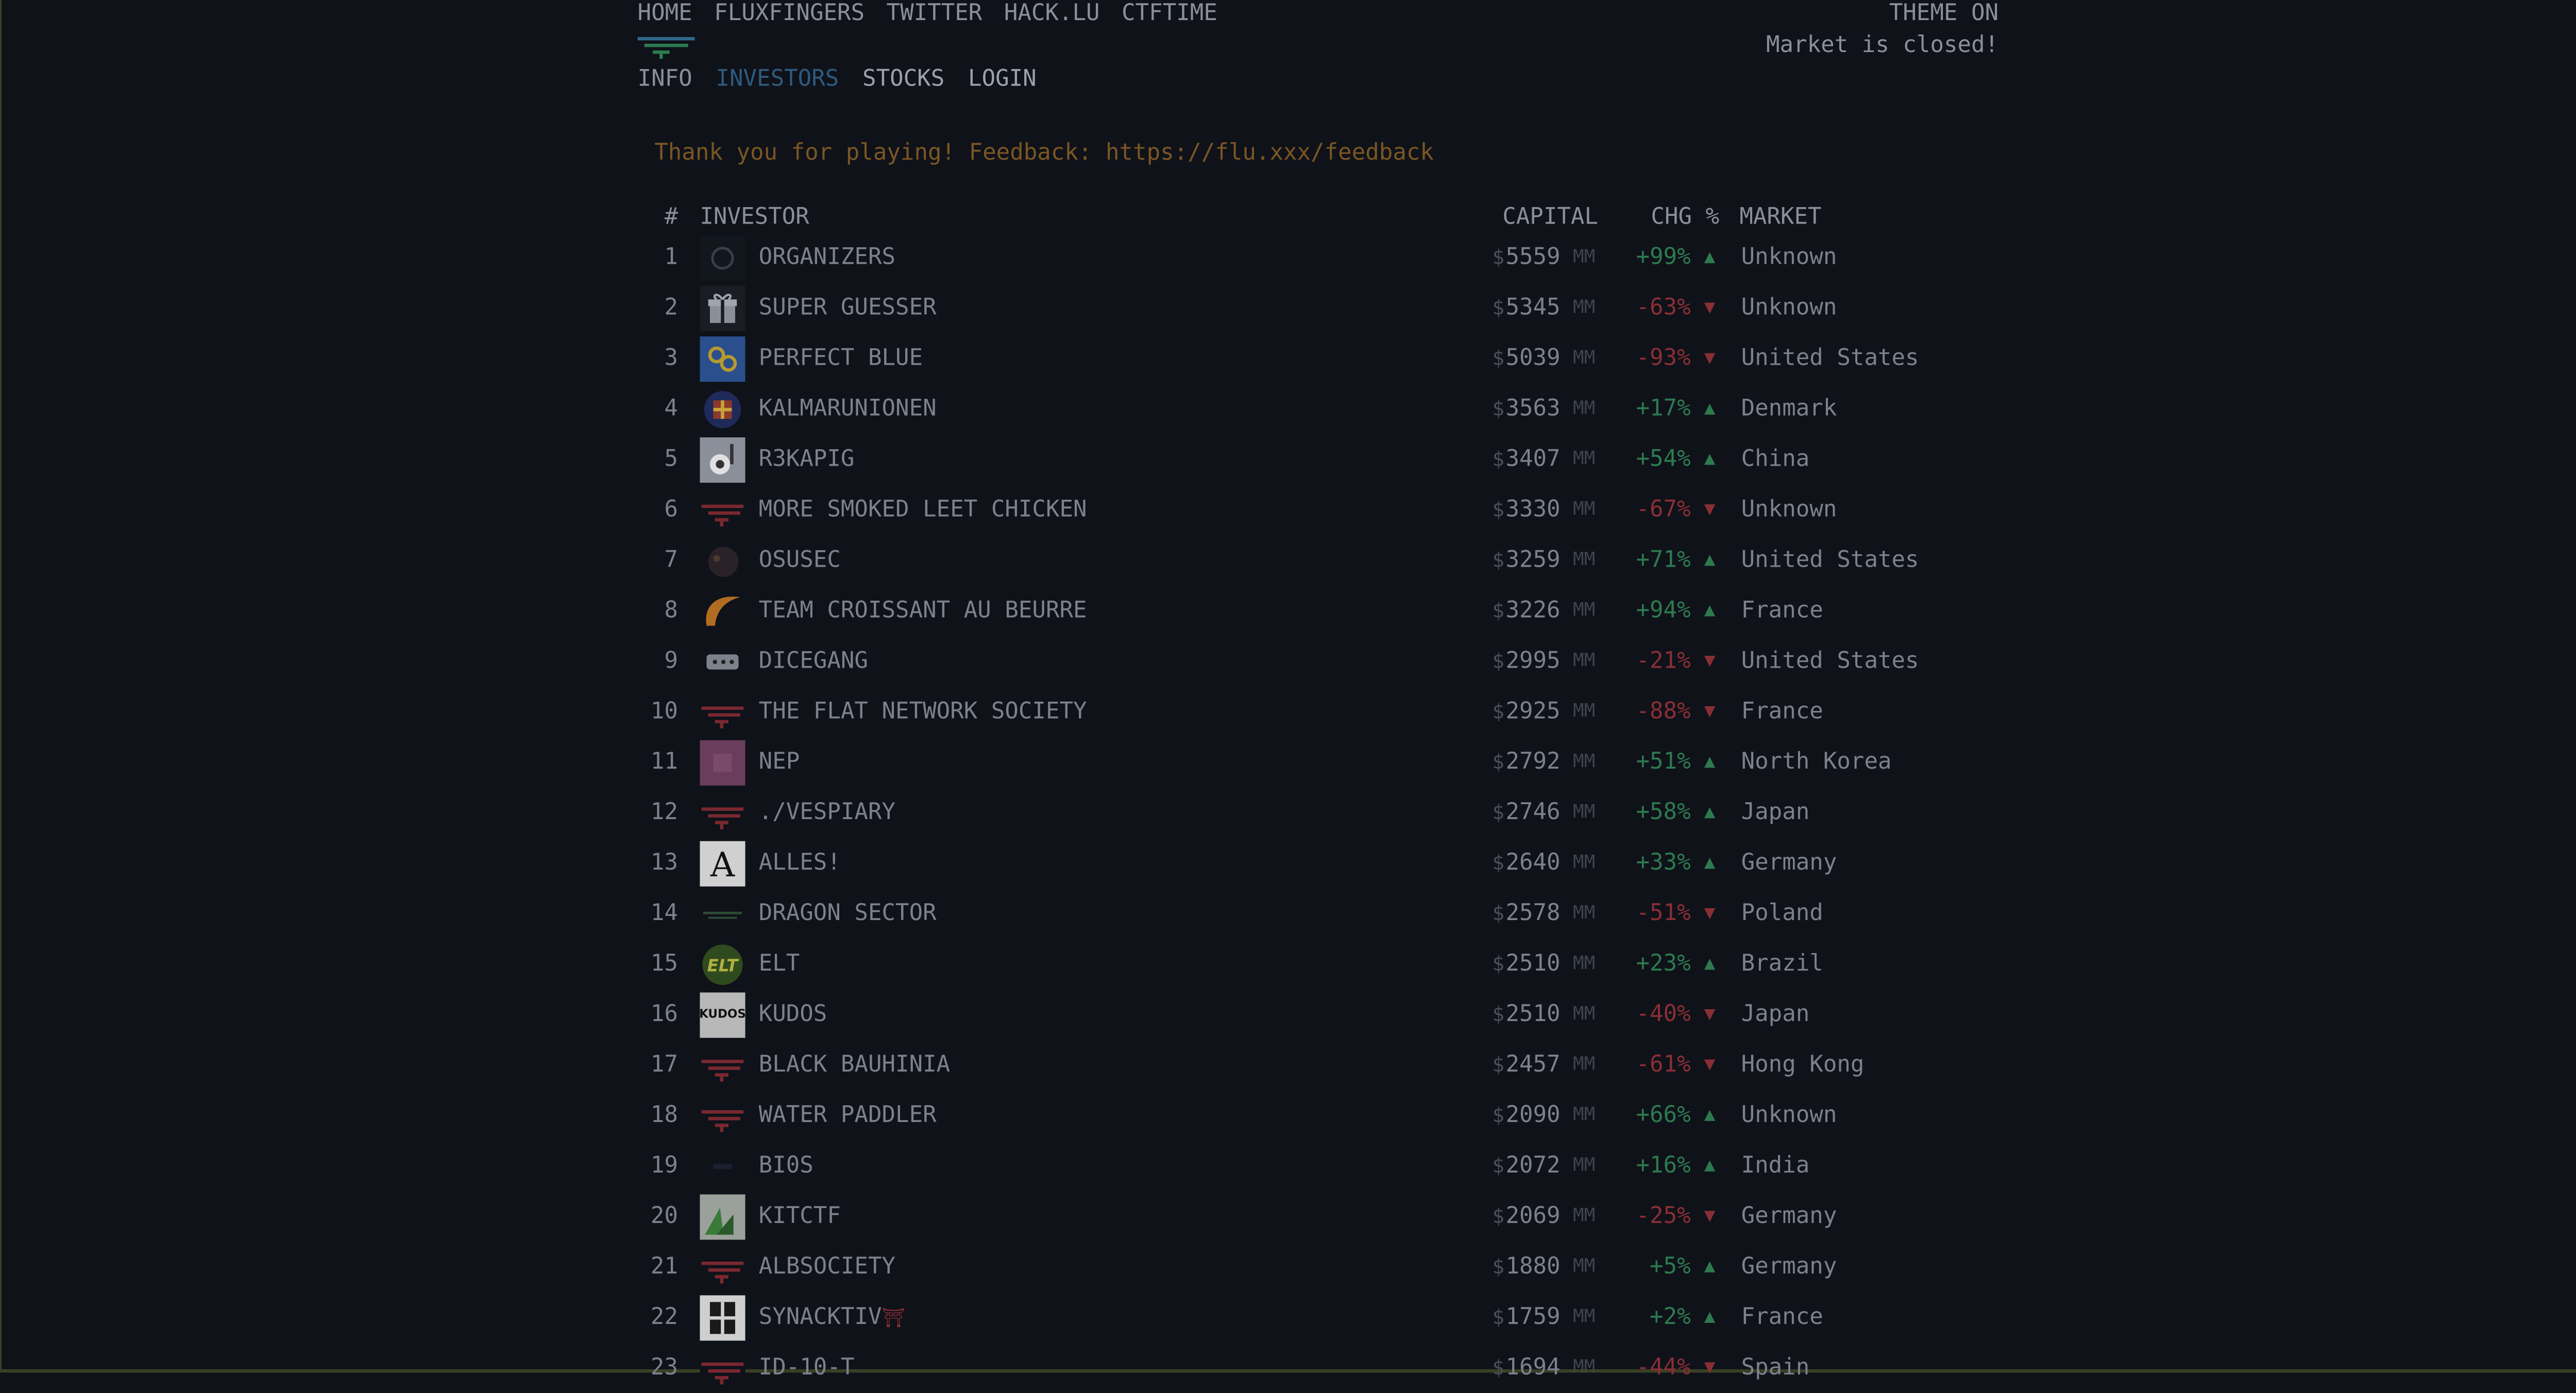  I want to click on row-change: -88%, so click(1663, 711).